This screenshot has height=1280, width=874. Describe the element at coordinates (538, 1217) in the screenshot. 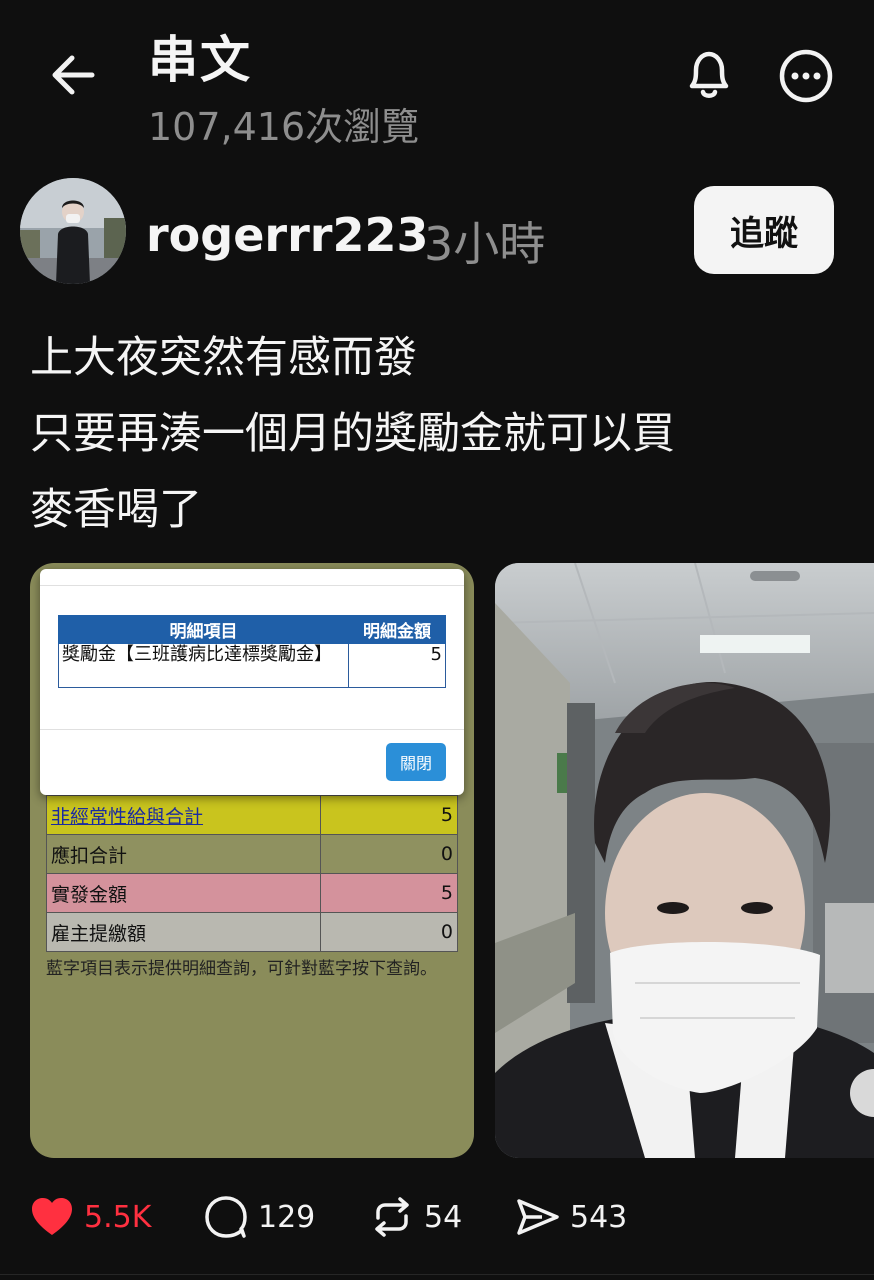

I see `share-icon` at that location.